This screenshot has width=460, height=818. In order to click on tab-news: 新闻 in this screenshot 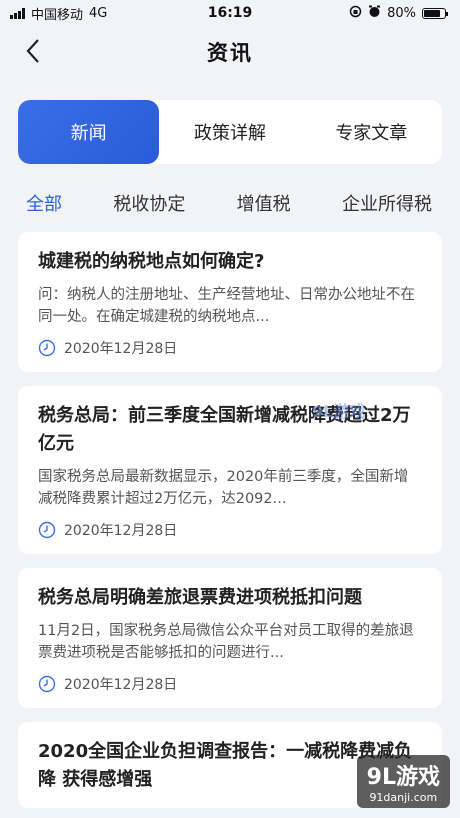, I will do `click(89, 132)`.